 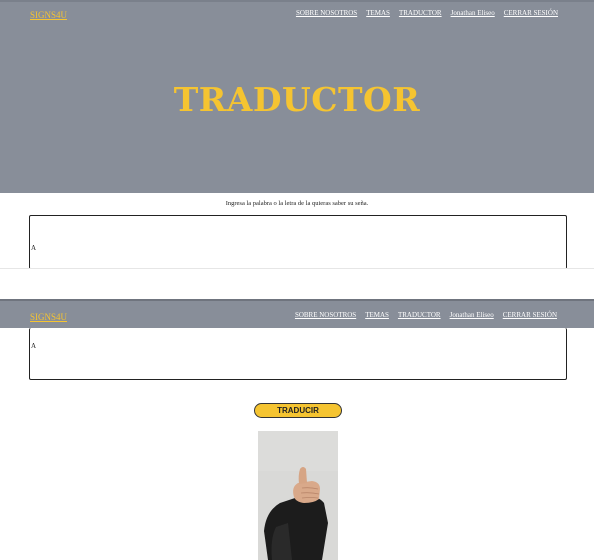 I want to click on capture-divider, so click(x=297, y=284).